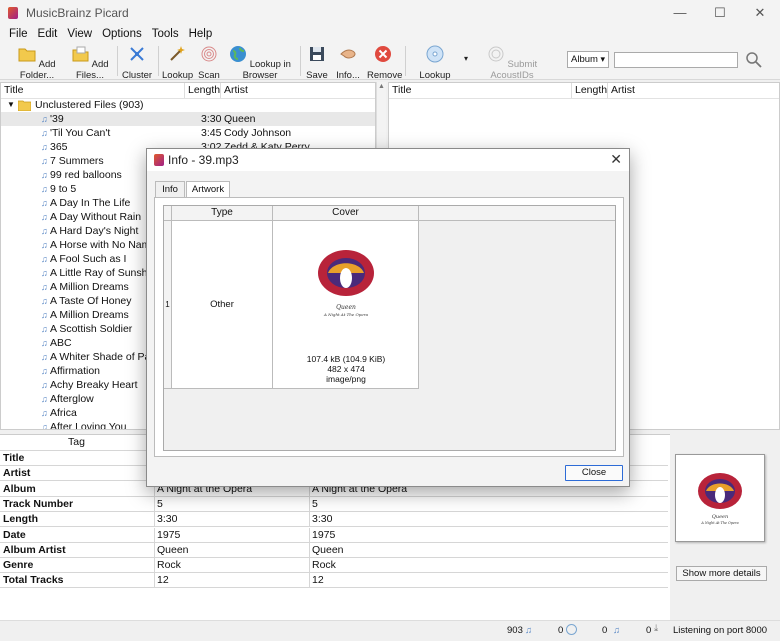  I want to click on tag-name: Title, so click(14, 458).